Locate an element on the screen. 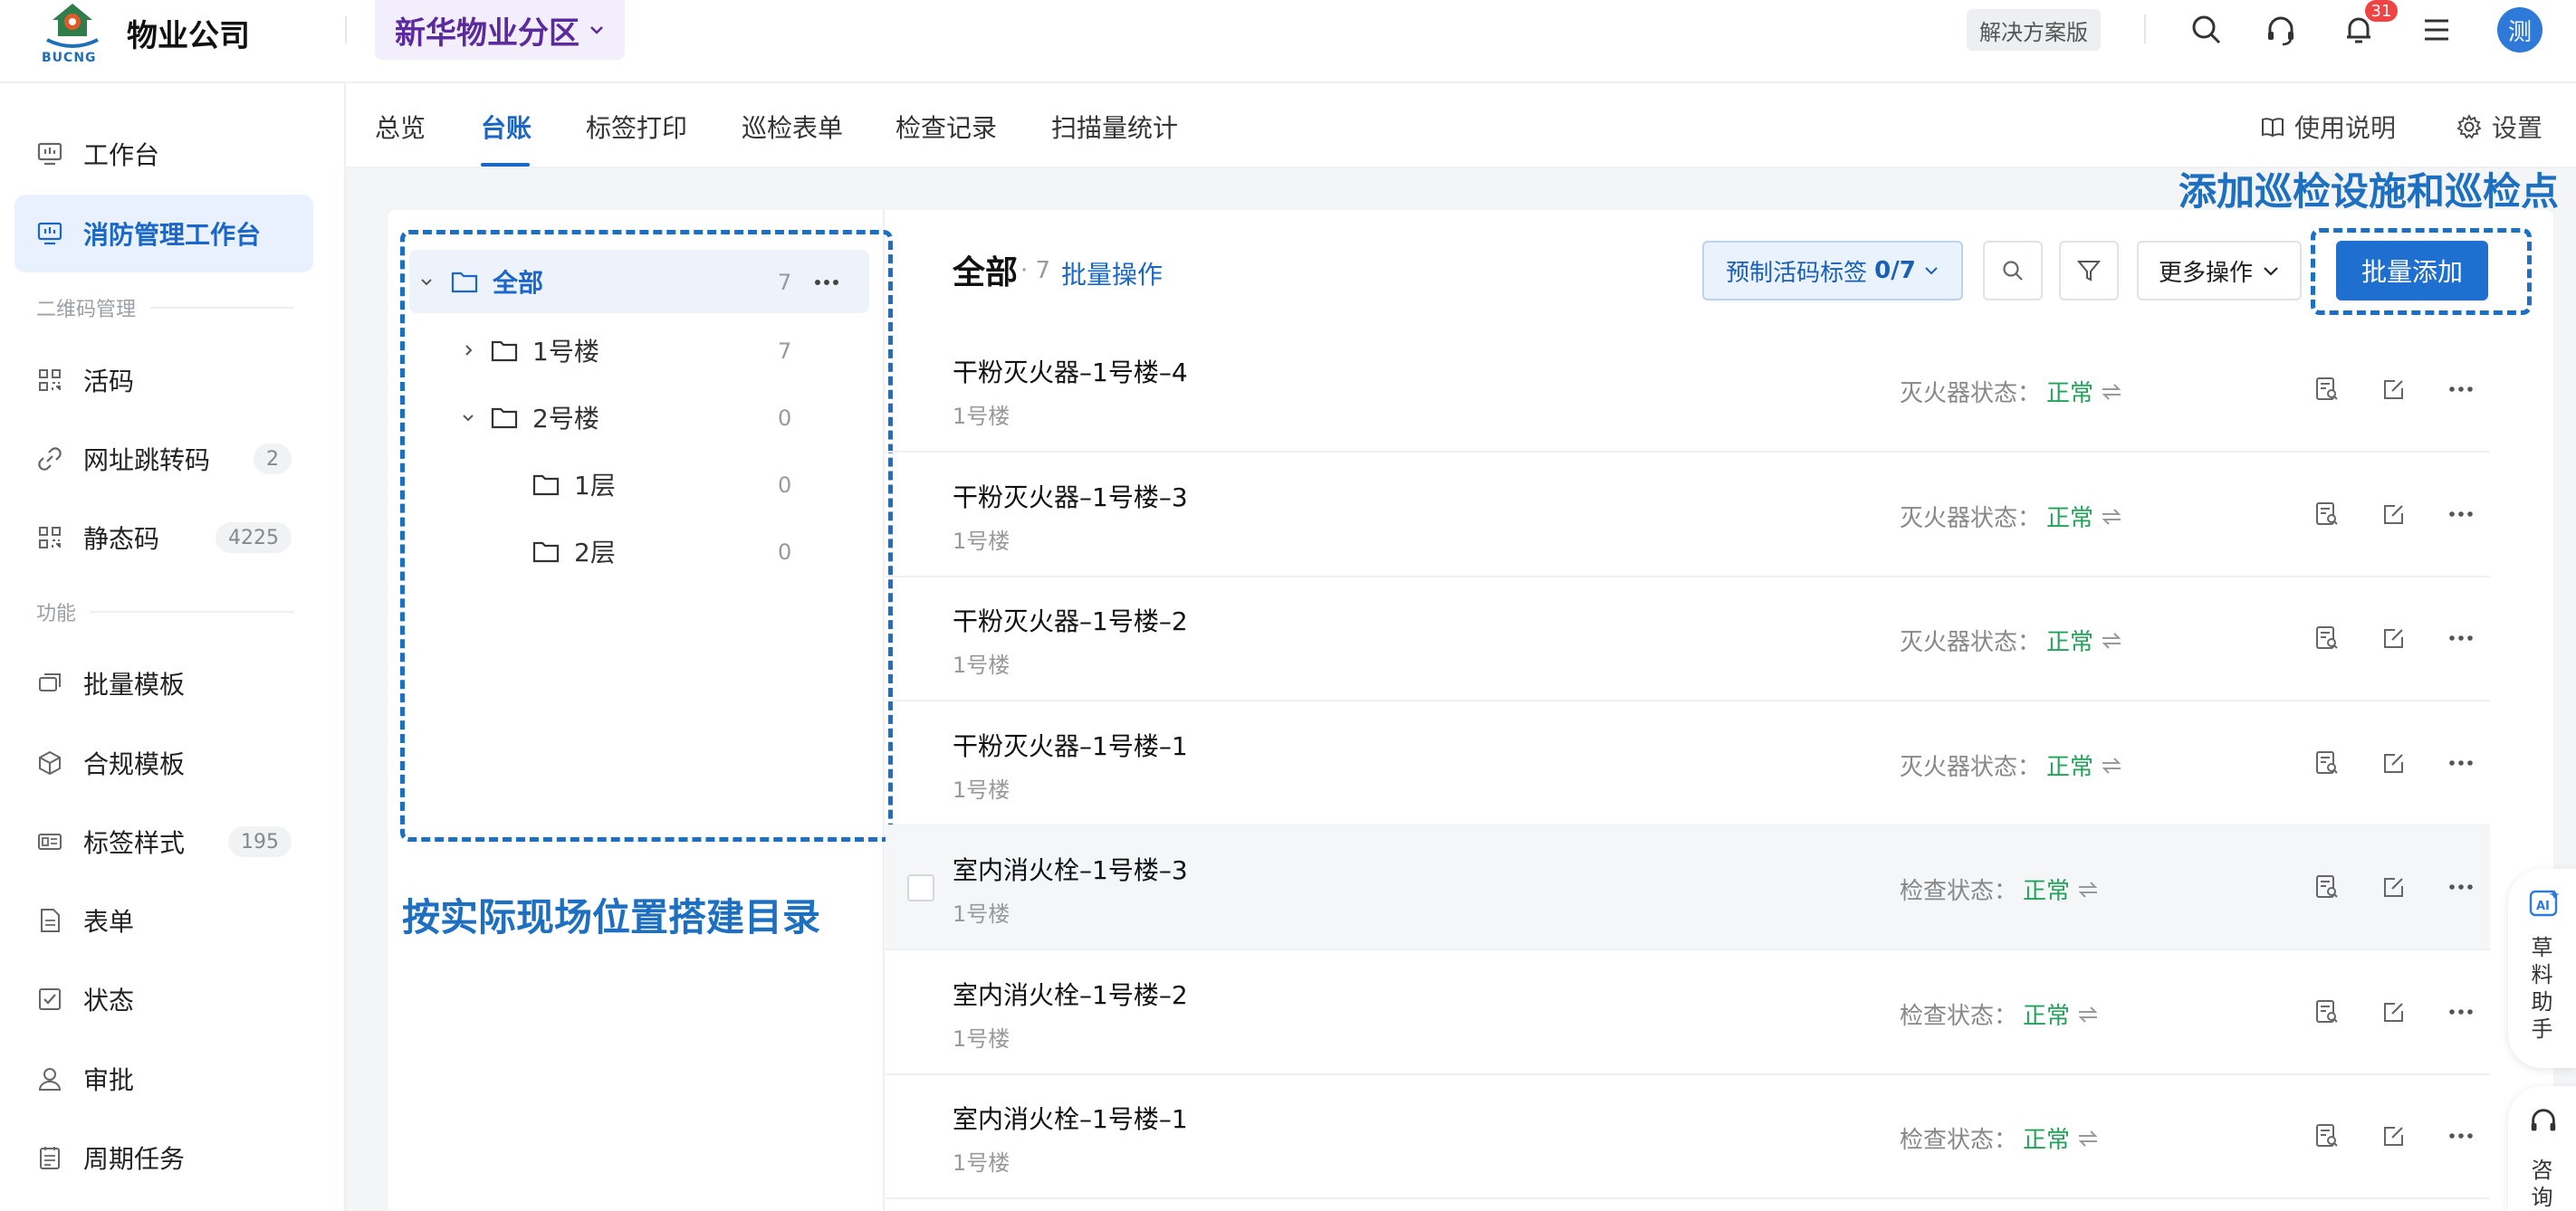  sidebar-item-label: 网址跳转码 is located at coordinates (147, 460).